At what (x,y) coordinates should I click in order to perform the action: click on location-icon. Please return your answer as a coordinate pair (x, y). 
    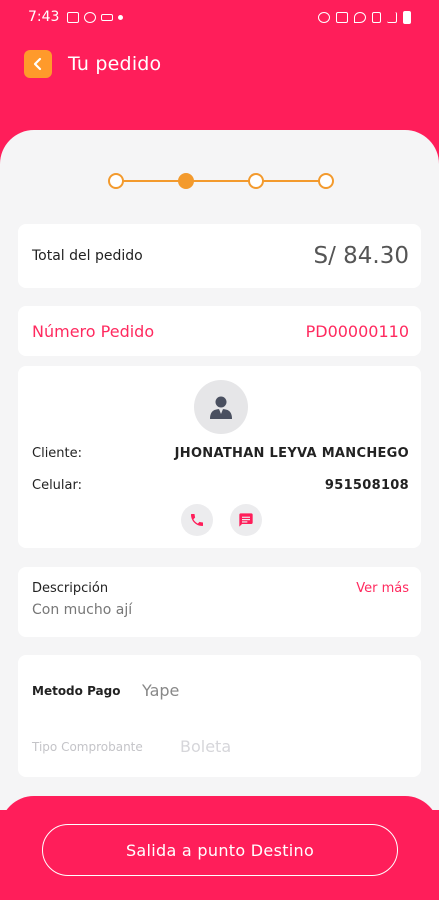
    Looking at the image, I should click on (360, 17).